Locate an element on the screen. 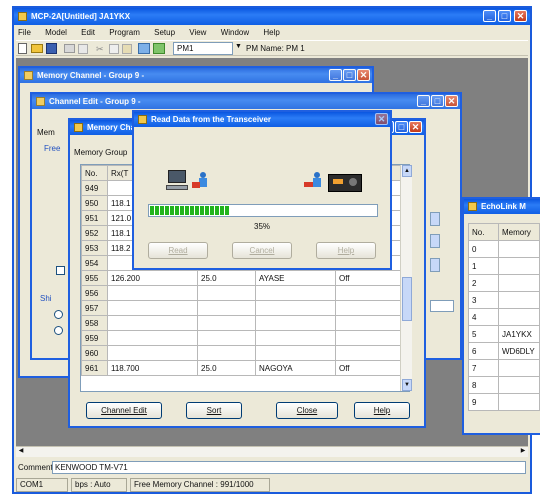  memory-cell-name: NAGOYA is located at coordinates (295, 368).